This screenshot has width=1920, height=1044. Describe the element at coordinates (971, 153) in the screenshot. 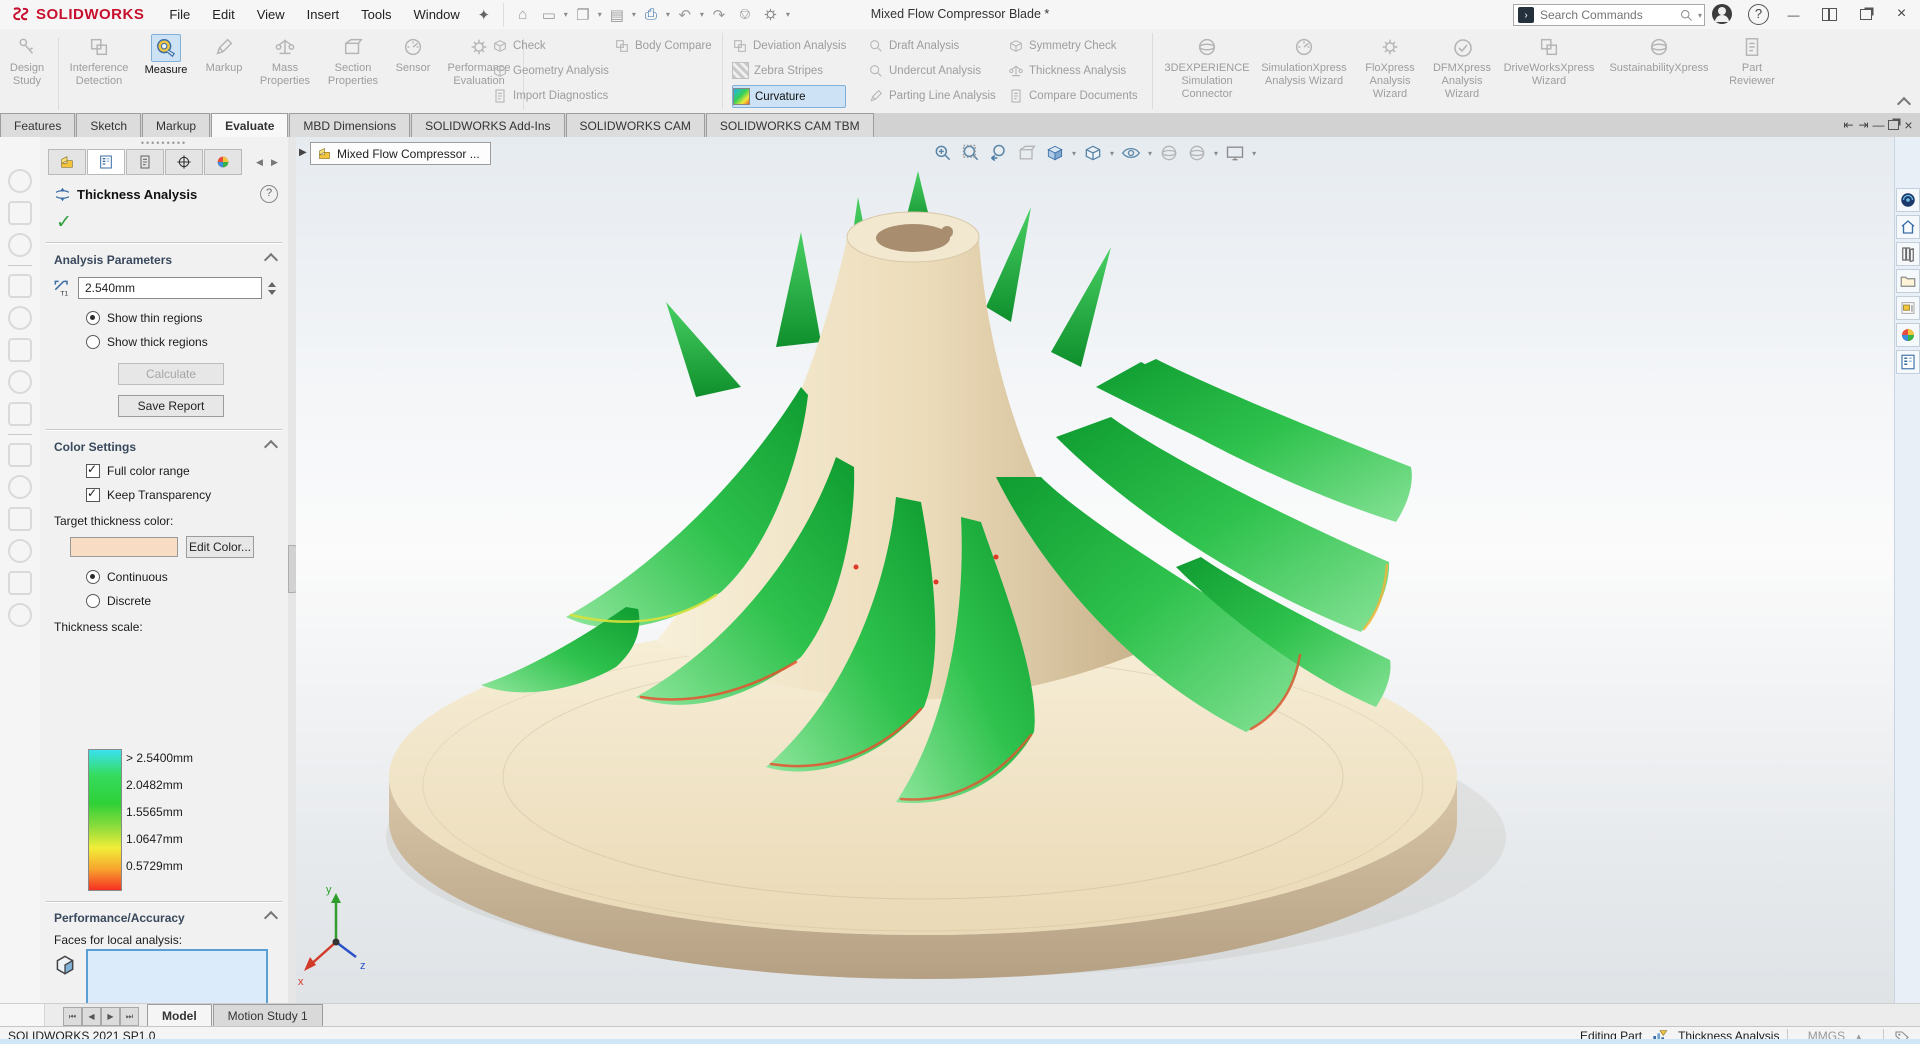

I see `zoom-area-icon` at that location.